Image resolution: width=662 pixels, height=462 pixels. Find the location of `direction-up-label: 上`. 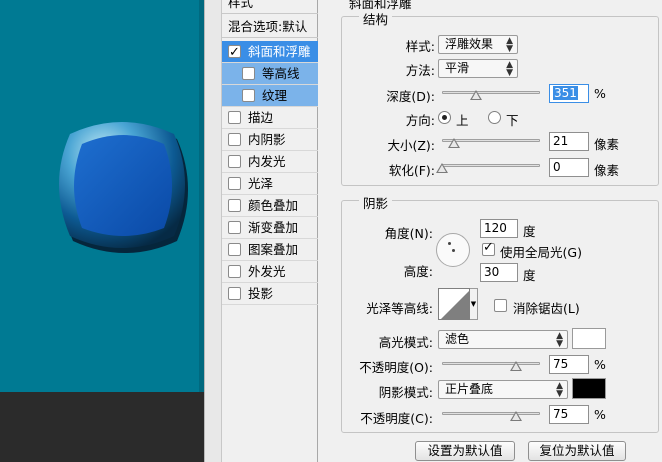

direction-up-label: 上 is located at coordinates (462, 119).